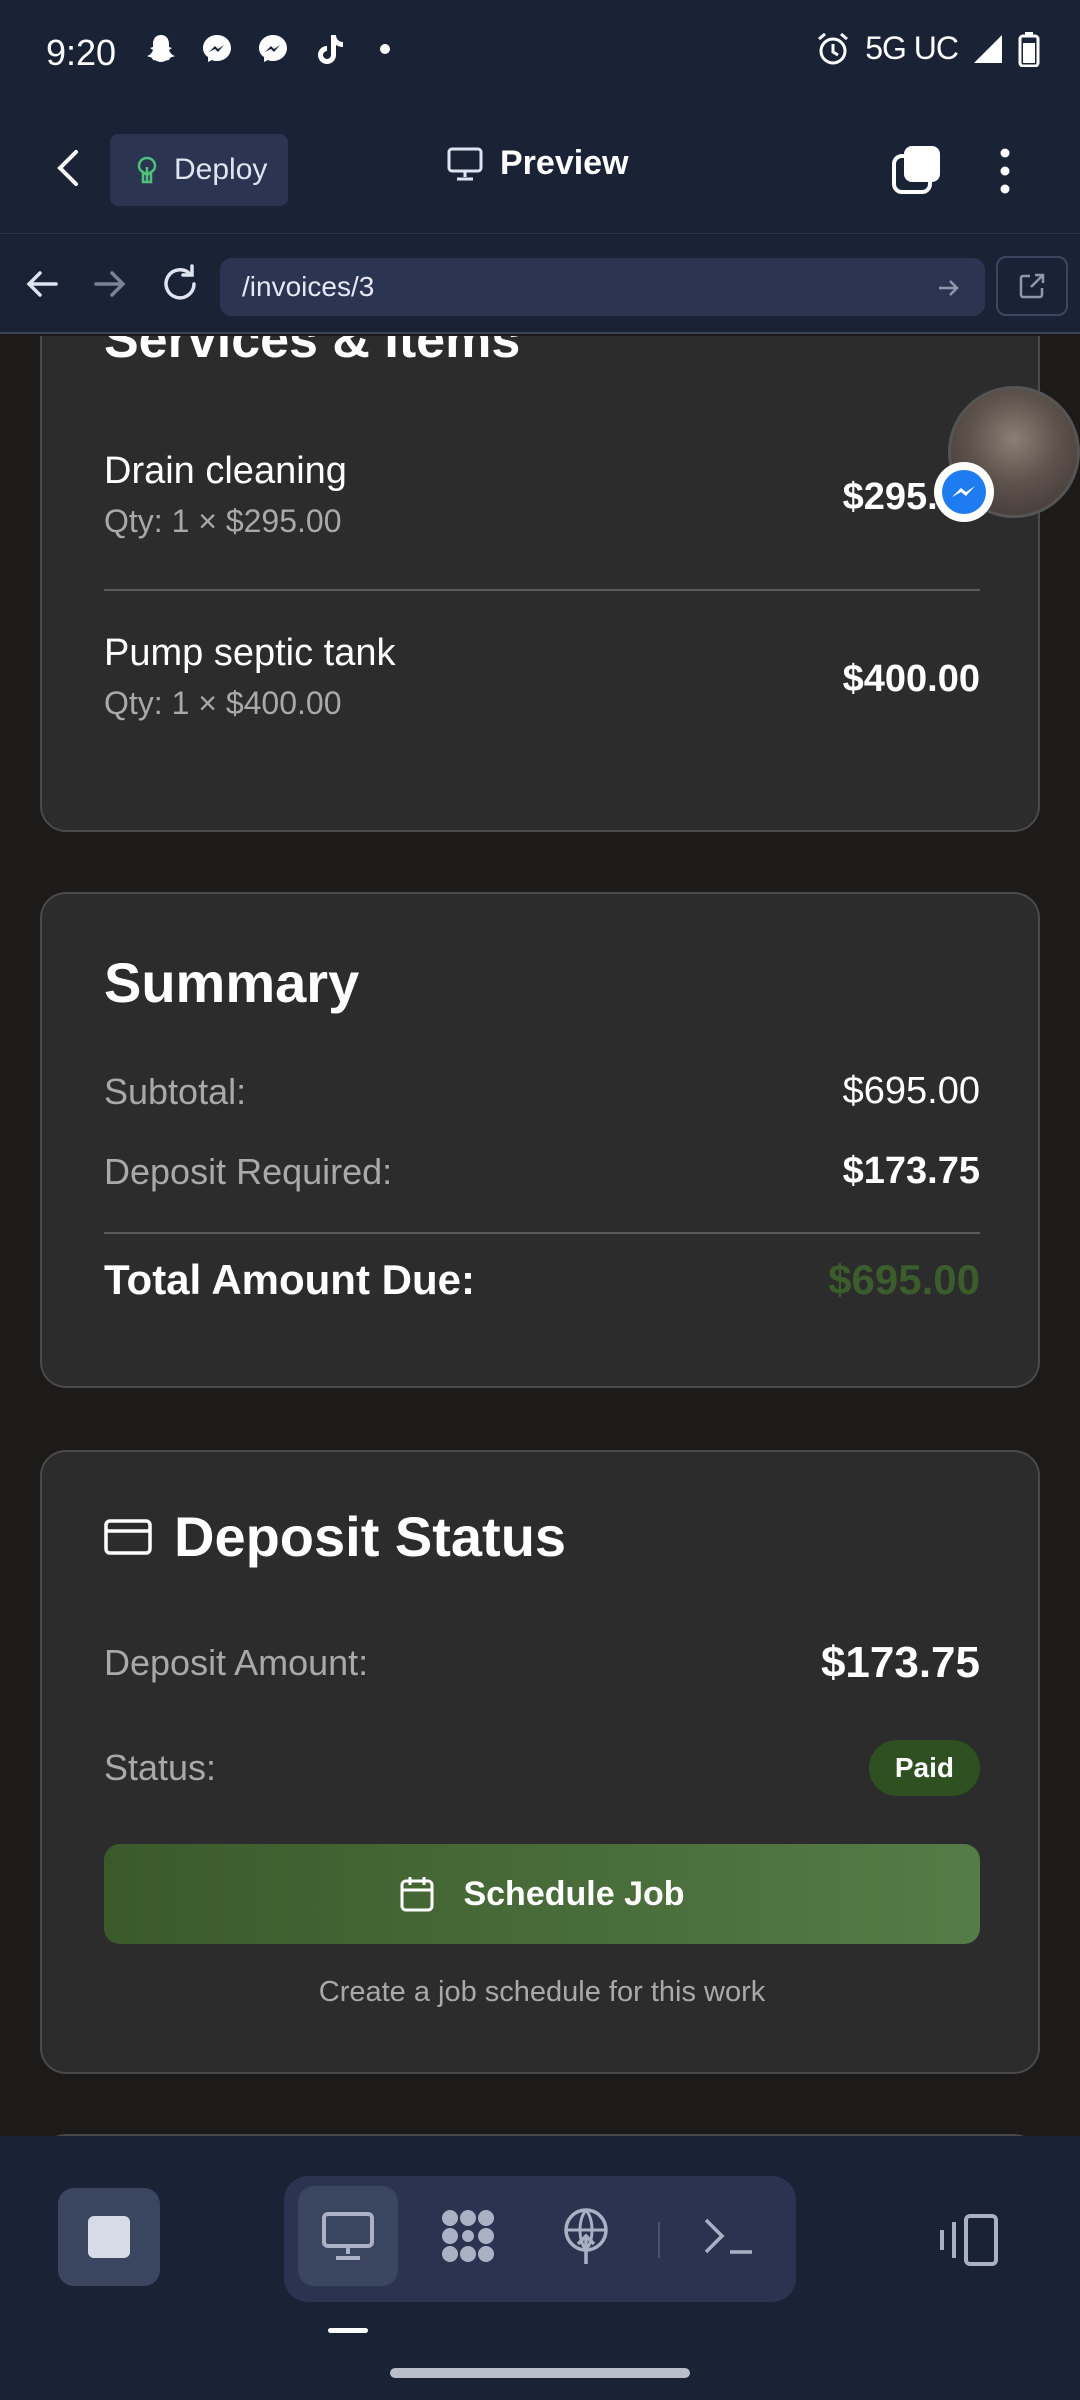 The image size is (1080, 2400). I want to click on schedule-helper-text: Create a job schedule for this work, so click(542, 1992).